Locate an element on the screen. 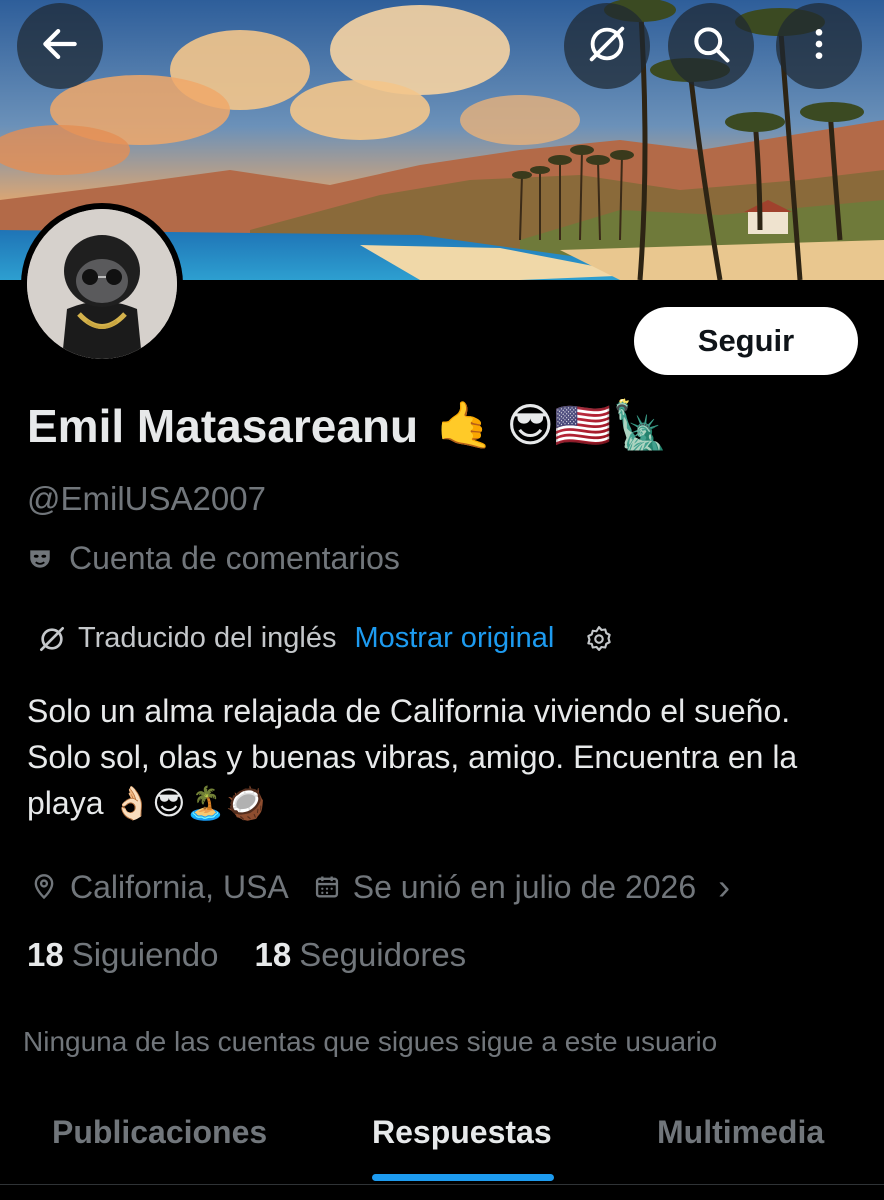  followers-link: 18 Seguidores is located at coordinates (361, 955).